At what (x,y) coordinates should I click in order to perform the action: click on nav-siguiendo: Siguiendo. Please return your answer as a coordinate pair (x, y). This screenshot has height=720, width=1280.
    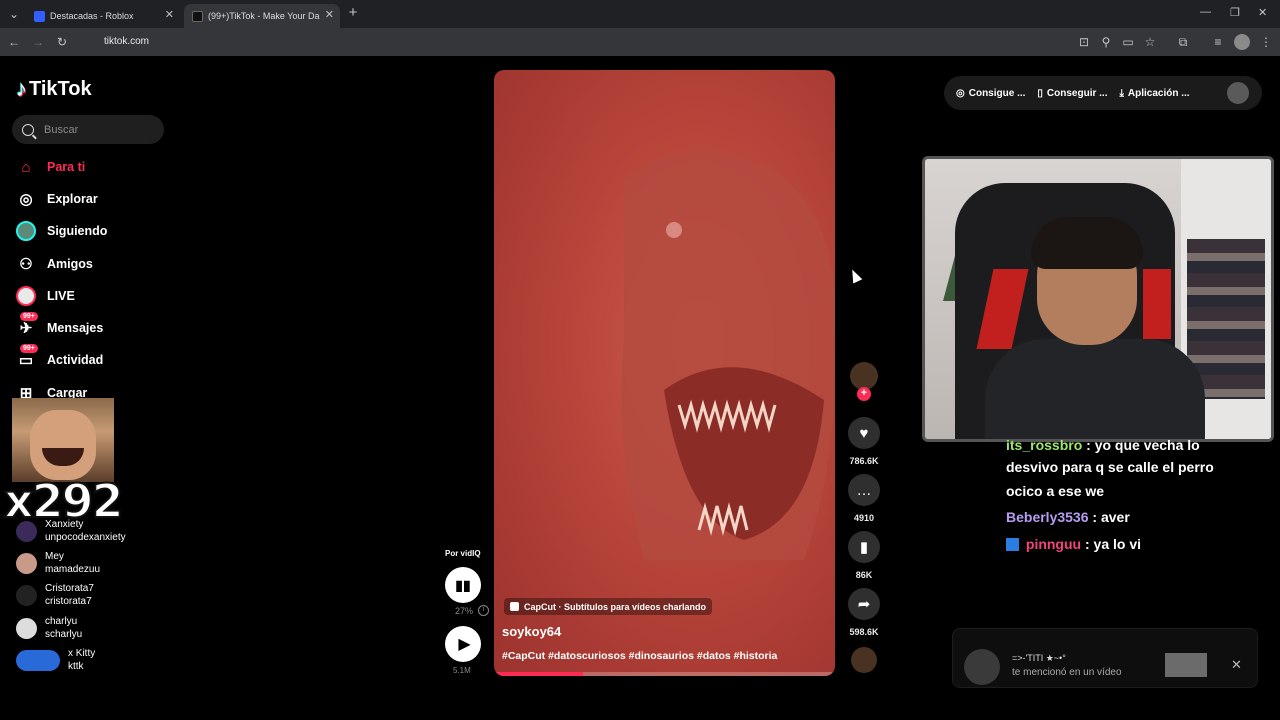
    Looking at the image, I should click on (61, 231).